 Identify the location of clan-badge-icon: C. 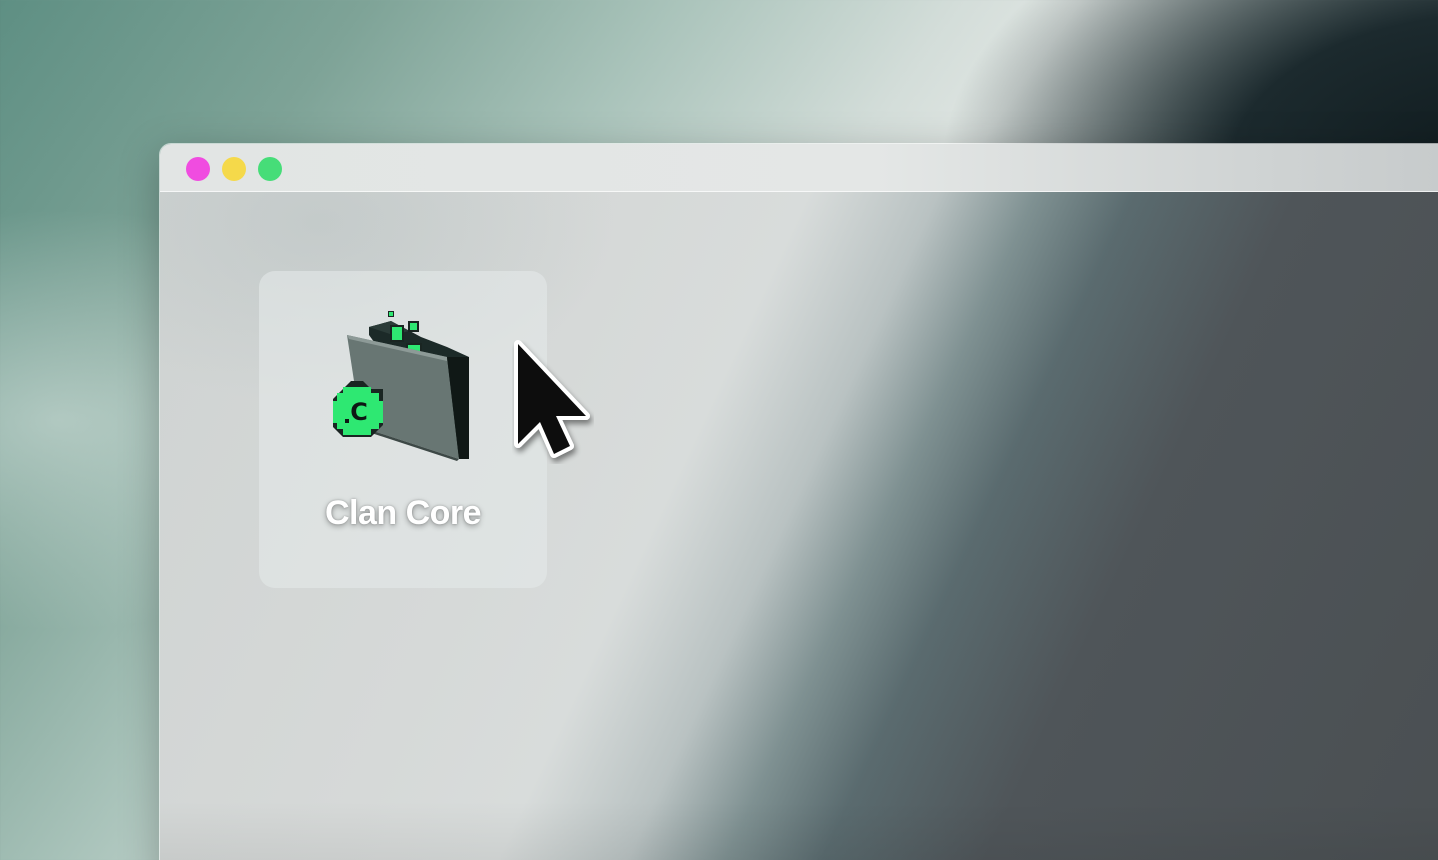
(358, 409).